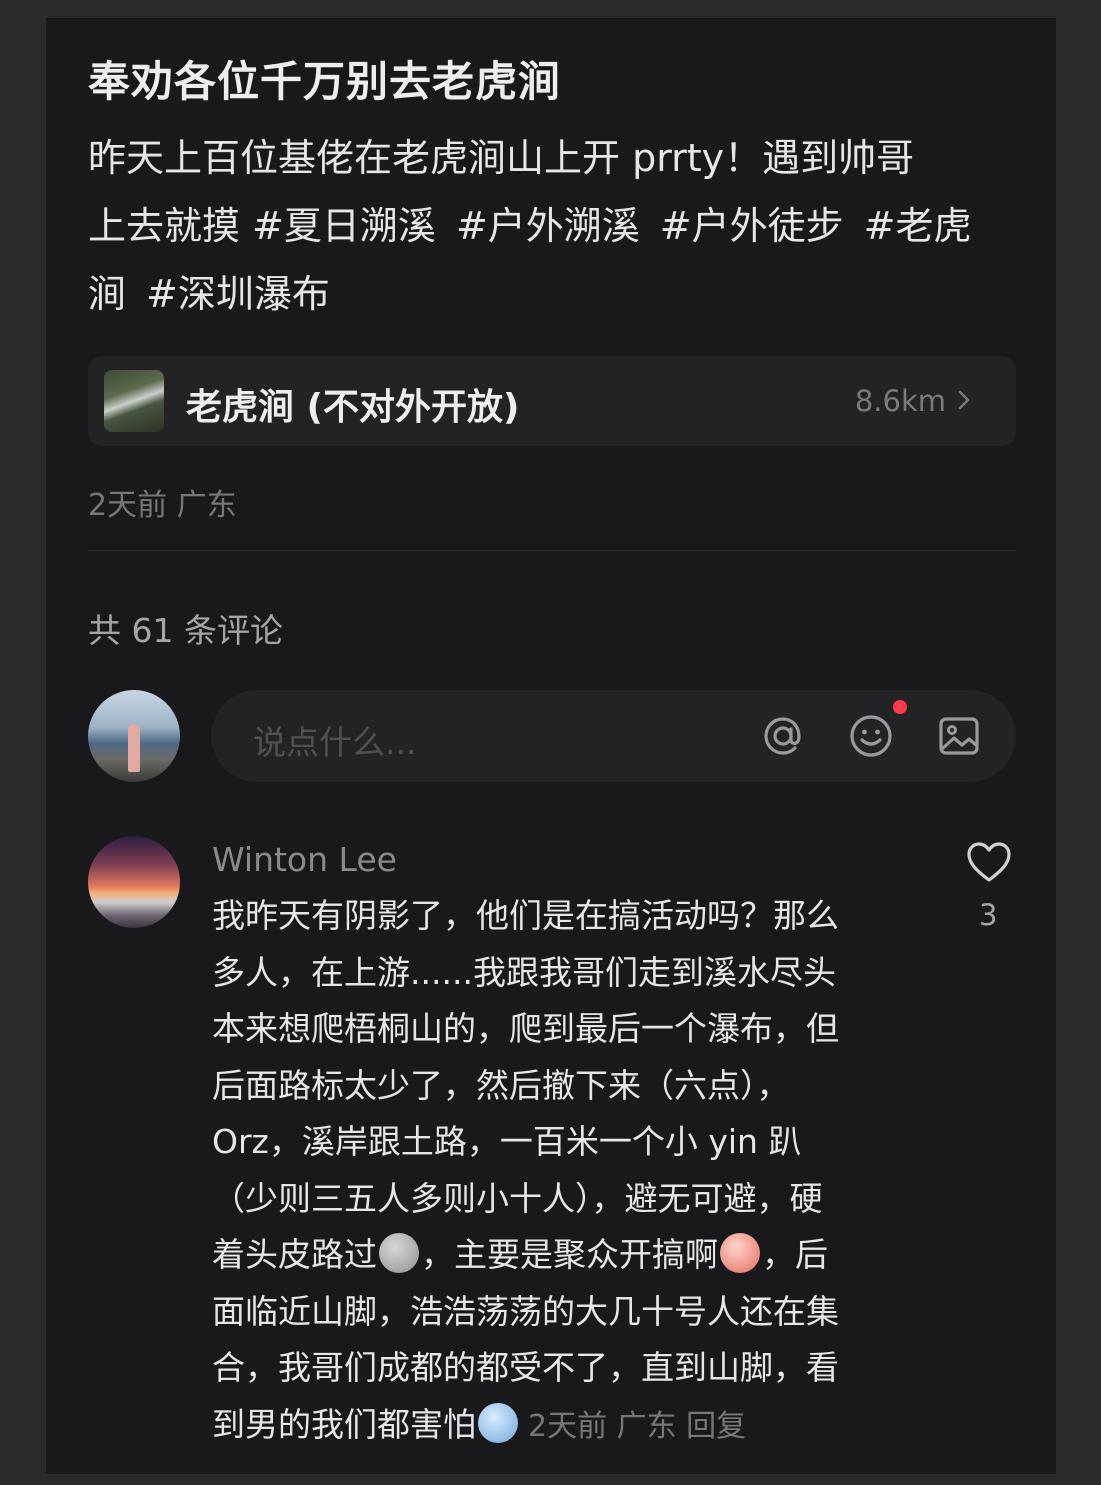  I want to click on location-thumbnail, so click(134, 401).